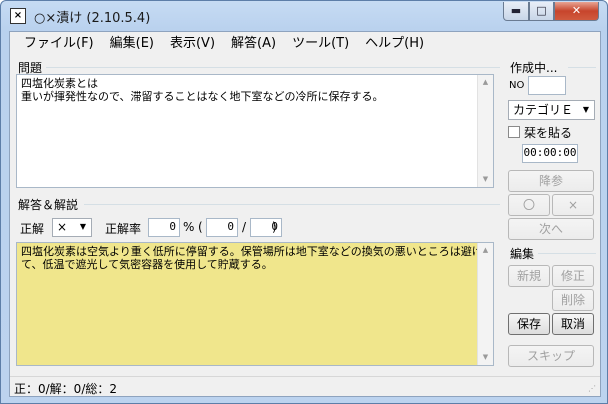 Image resolution: width=608 pixels, height=404 pixels. I want to click on menu-answer: 解答(A), so click(253, 44).